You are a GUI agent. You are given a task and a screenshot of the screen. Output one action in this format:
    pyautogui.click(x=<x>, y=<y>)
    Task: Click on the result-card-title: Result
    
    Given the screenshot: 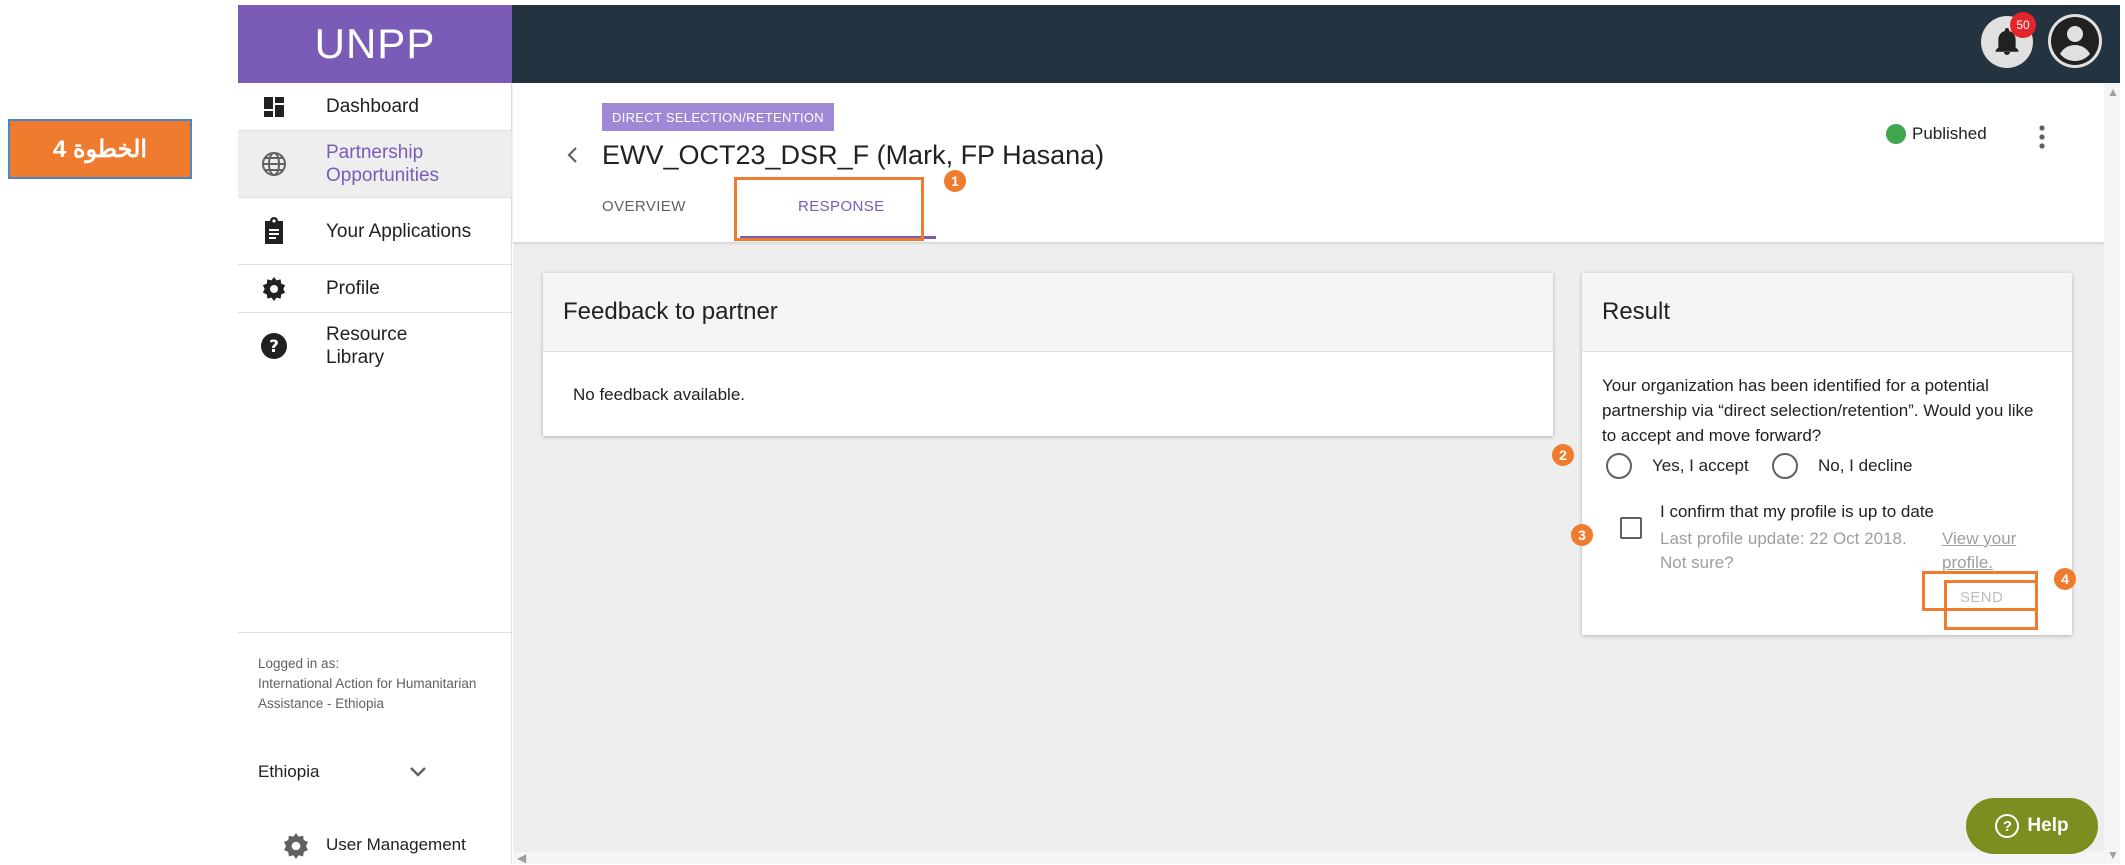 What is the action you would take?
    pyautogui.click(x=1827, y=312)
    